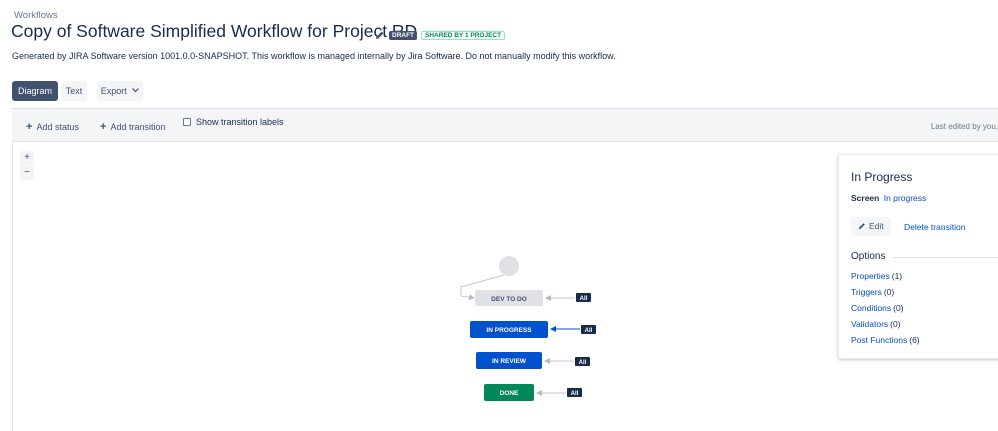 The image size is (998, 431). I want to click on edit-label: Edit, so click(876, 226).